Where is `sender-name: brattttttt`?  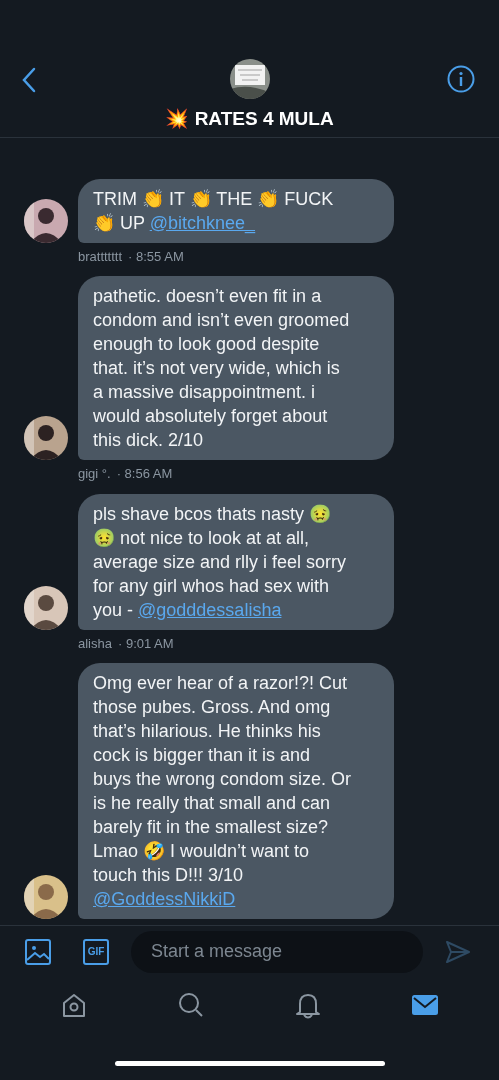 sender-name: brattttttt is located at coordinates (100, 256).